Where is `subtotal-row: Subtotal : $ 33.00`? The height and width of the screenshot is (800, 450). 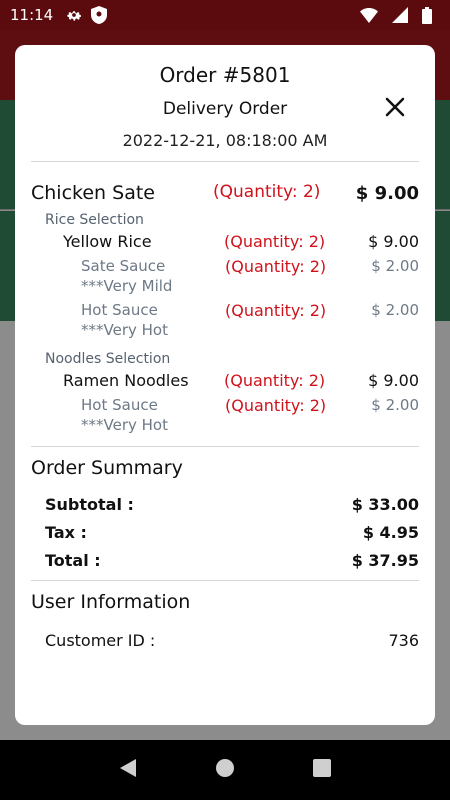
subtotal-row: Subtotal : $ 33.00 is located at coordinates (225, 504).